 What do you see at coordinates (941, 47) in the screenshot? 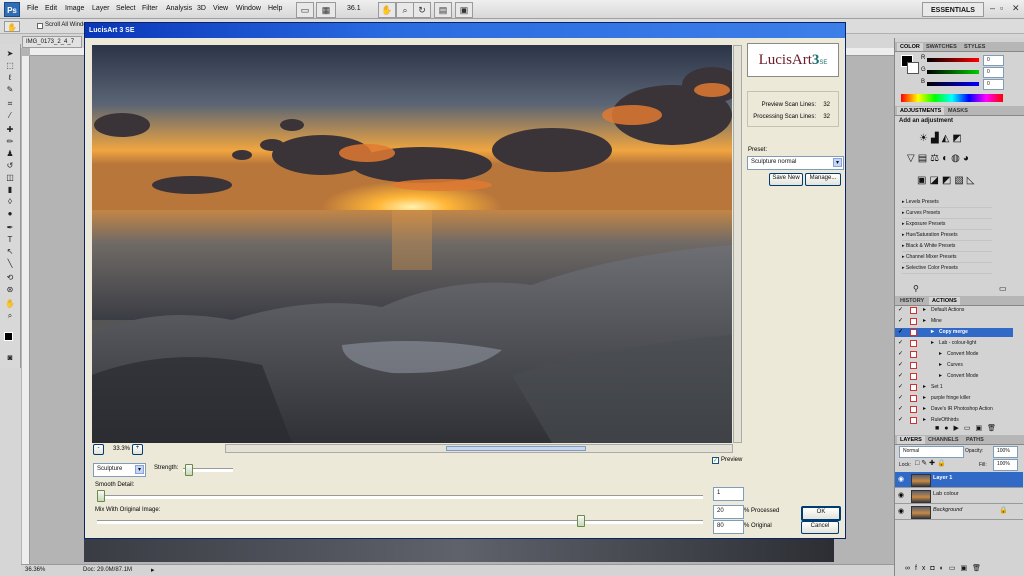
I see `tab-swatches: SWATCHES` at bounding box center [941, 47].